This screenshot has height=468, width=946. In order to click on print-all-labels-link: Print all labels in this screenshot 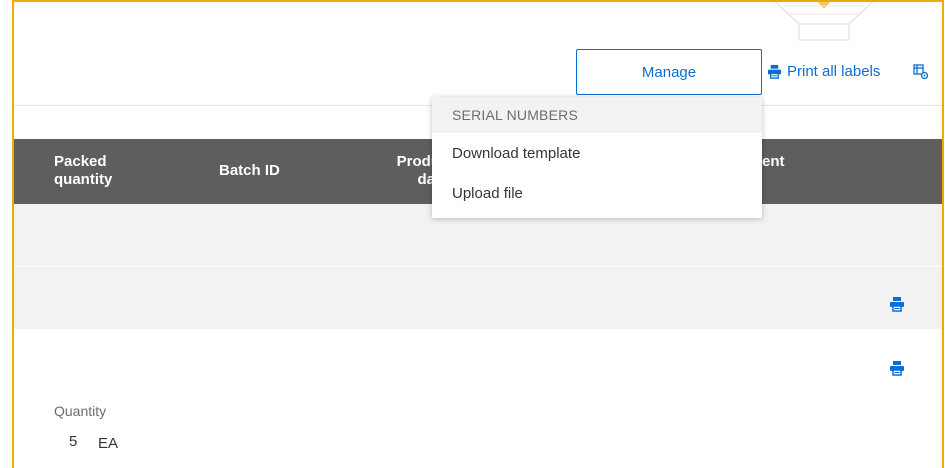, I will do `click(823, 71)`.